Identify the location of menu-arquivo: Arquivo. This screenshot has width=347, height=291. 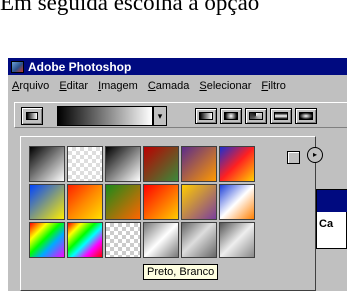
(30, 86).